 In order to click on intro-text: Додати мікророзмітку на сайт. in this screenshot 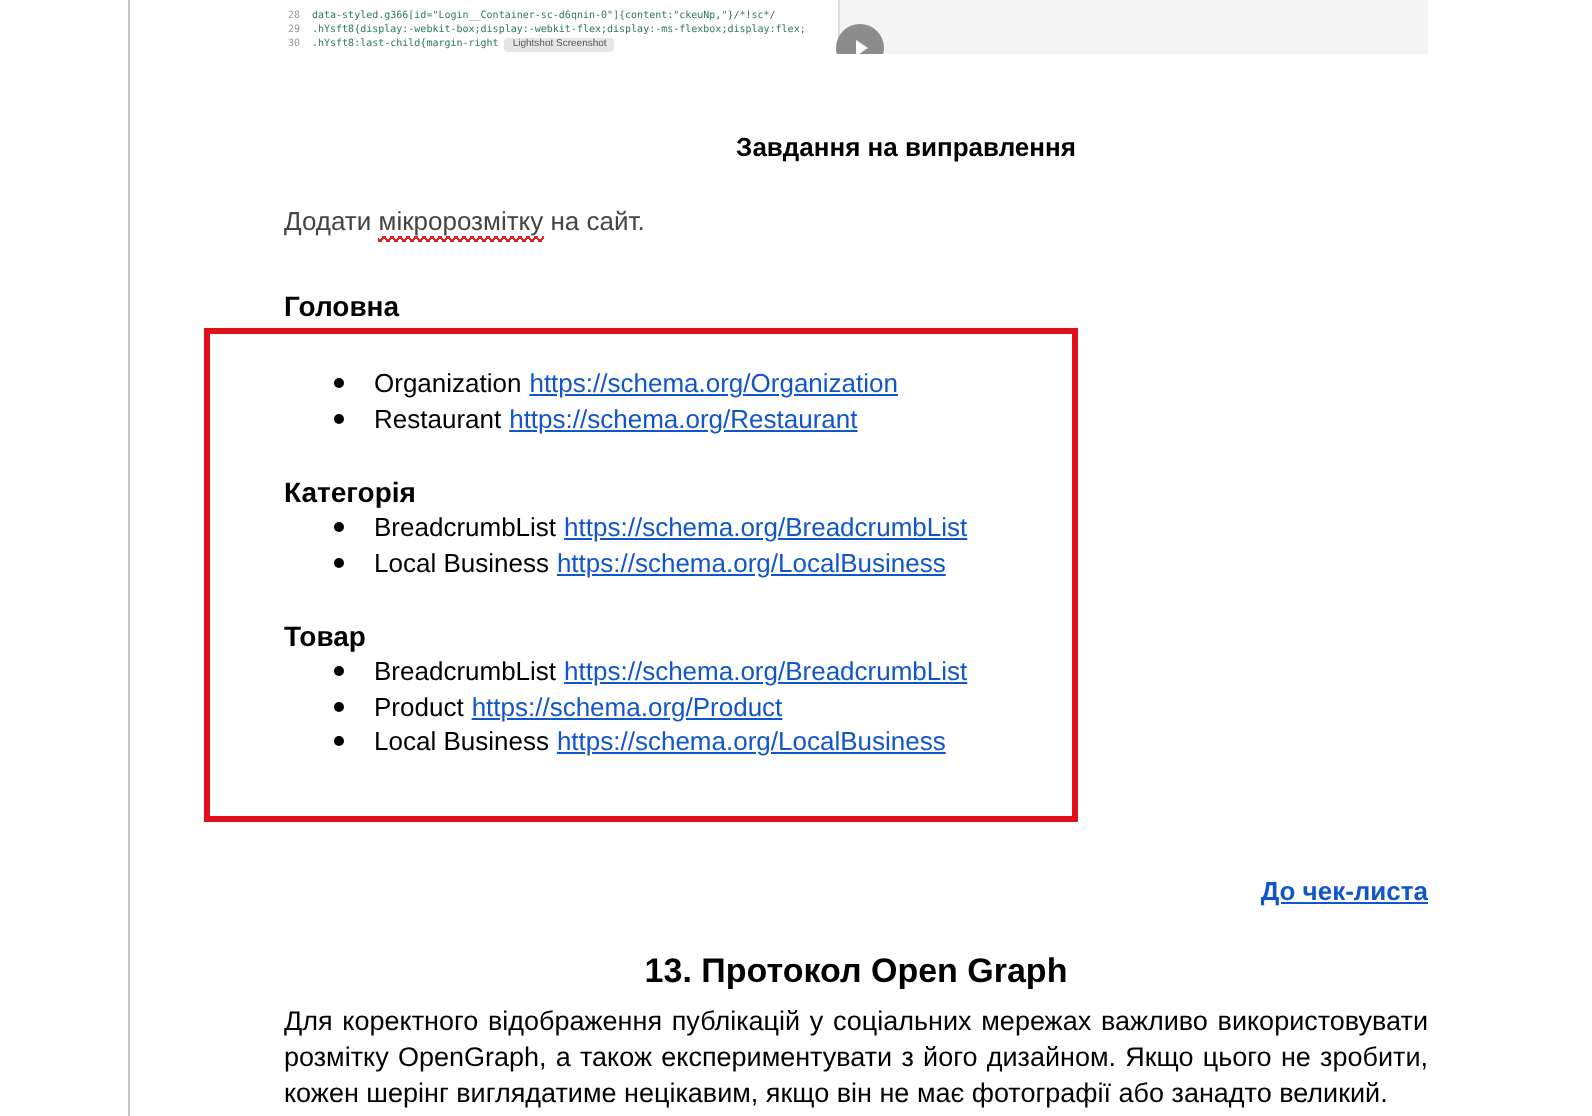, I will do `click(856, 224)`.